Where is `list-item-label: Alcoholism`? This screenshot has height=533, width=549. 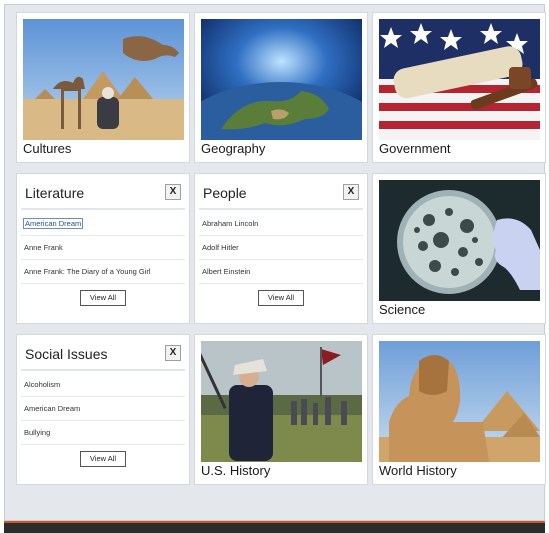
list-item-label: Alcoholism is located at coordinates (42, 384).